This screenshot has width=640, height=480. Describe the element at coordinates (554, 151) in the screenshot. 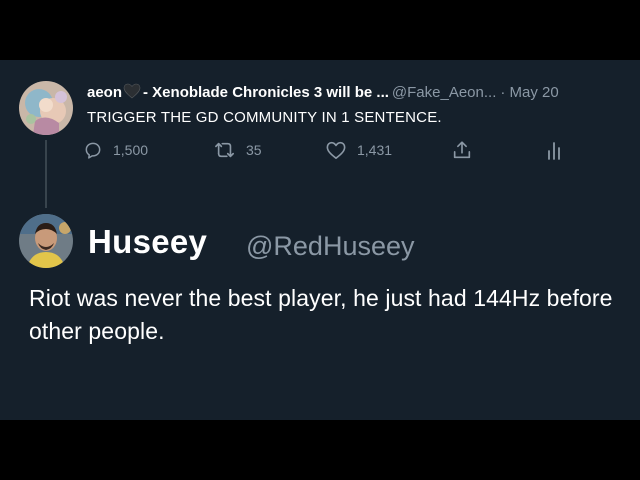

I see `analytics-icon` at that location.